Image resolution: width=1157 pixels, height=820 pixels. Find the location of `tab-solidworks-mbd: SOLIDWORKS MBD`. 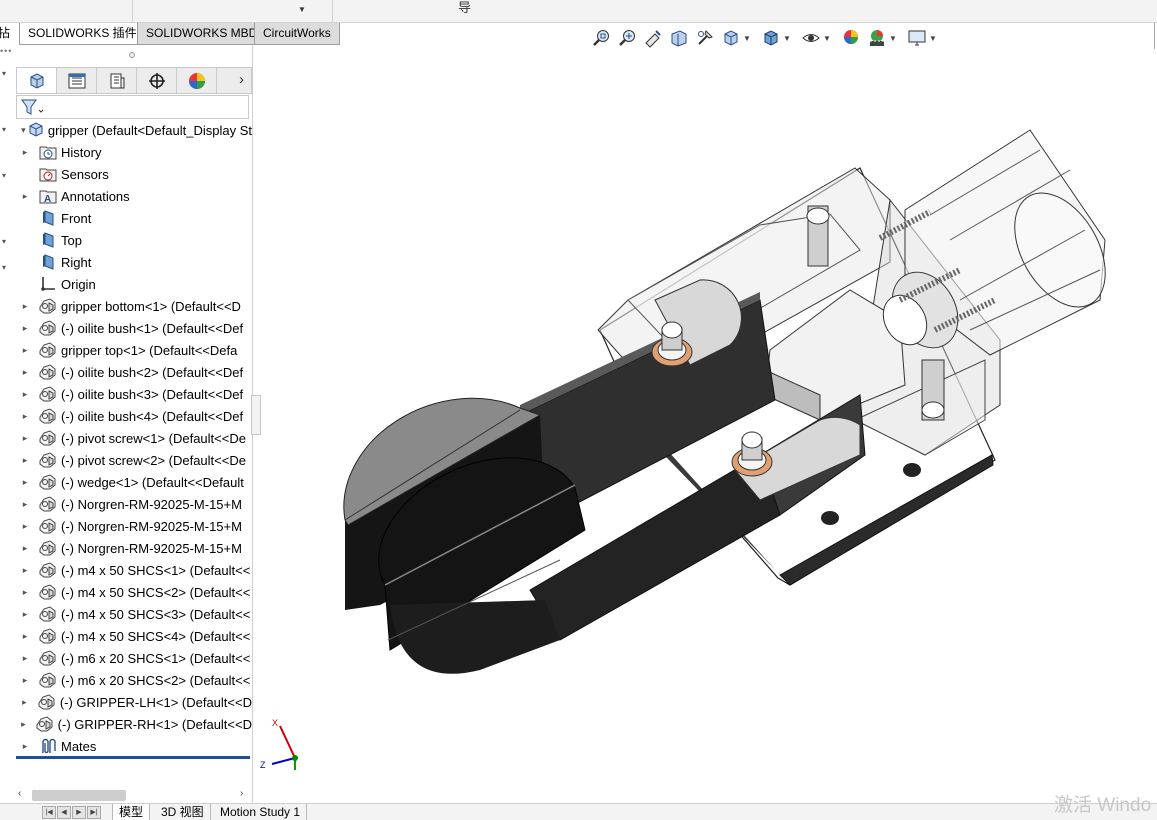

tab-solidworks-mbd: SOLIDWORKS MBD is located at coordinates (202, 34).